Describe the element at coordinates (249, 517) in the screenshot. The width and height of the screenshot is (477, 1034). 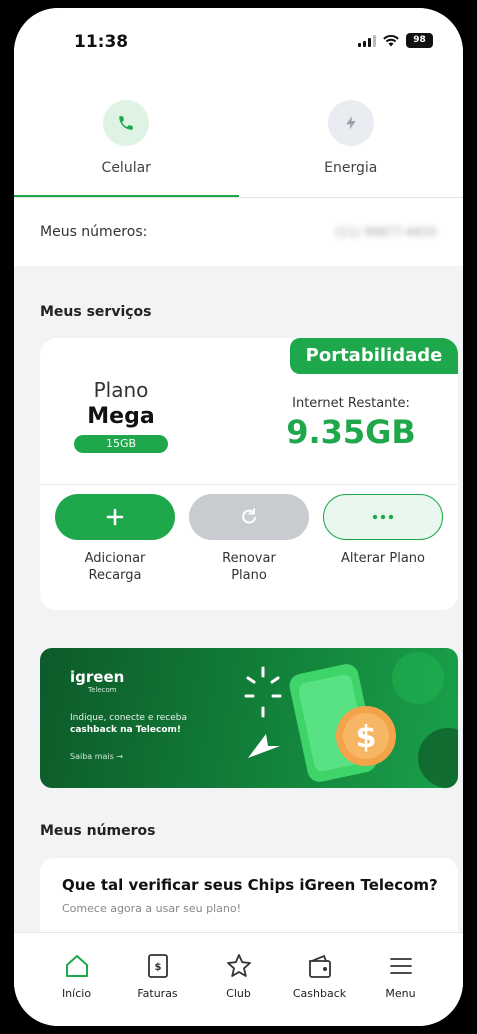
I see `refresh-icon` at that location.